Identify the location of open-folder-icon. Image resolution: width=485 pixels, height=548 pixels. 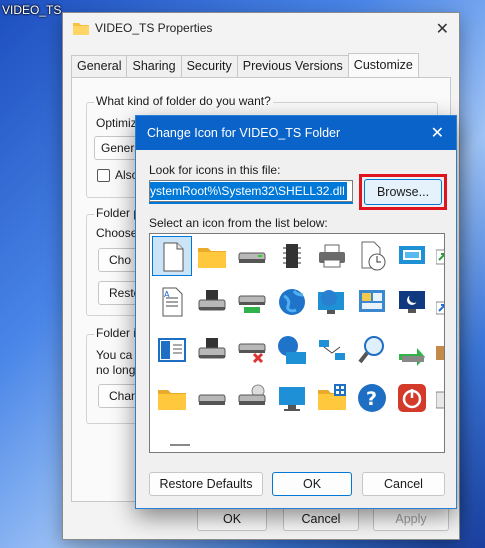
(172, 398).